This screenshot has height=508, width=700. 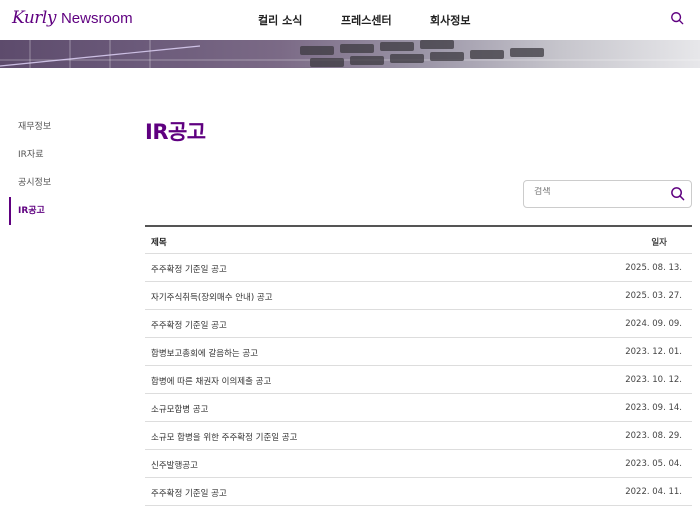 What do you see at coordinates (653, 408) in the screenshot?
I see `notice-date: 2023. 09. 14.` at bounding box center [653, 408].